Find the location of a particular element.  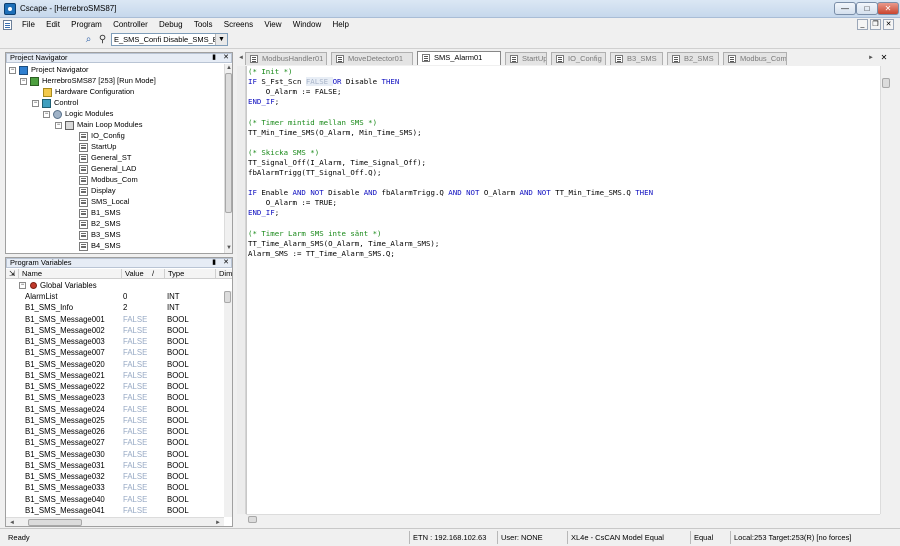

variable-row: B1_SMS_Message020 FALSE BOOL is located at coordinates (116, 364).